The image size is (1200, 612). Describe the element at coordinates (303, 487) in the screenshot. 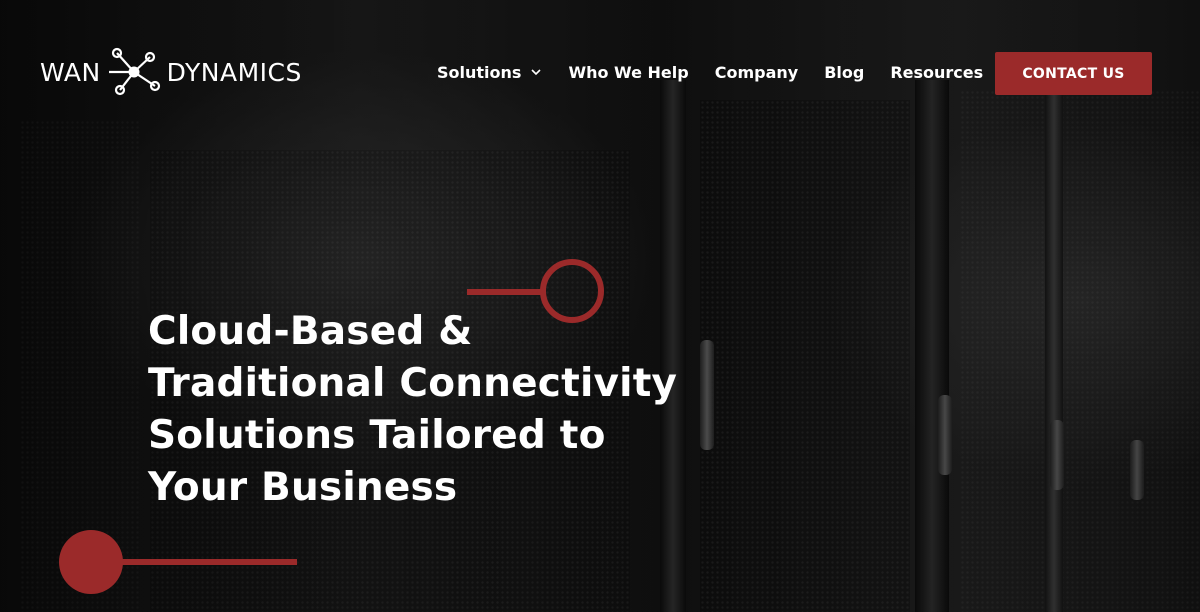

I see `headline-line: Your Business` at that location.